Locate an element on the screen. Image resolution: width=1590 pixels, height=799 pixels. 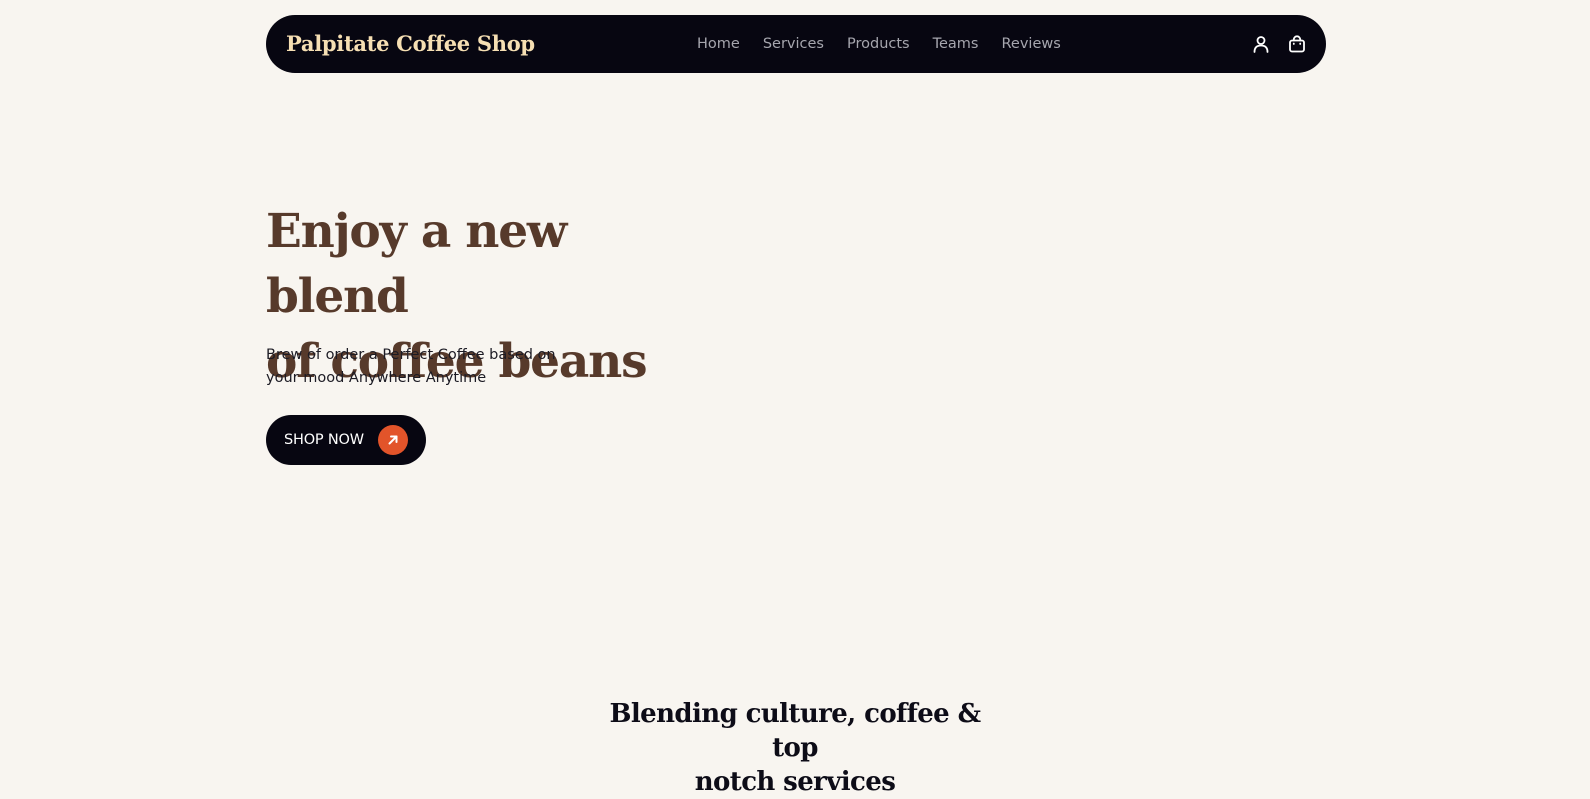
nav-link-products: Products is located at coordinates (878, 44).